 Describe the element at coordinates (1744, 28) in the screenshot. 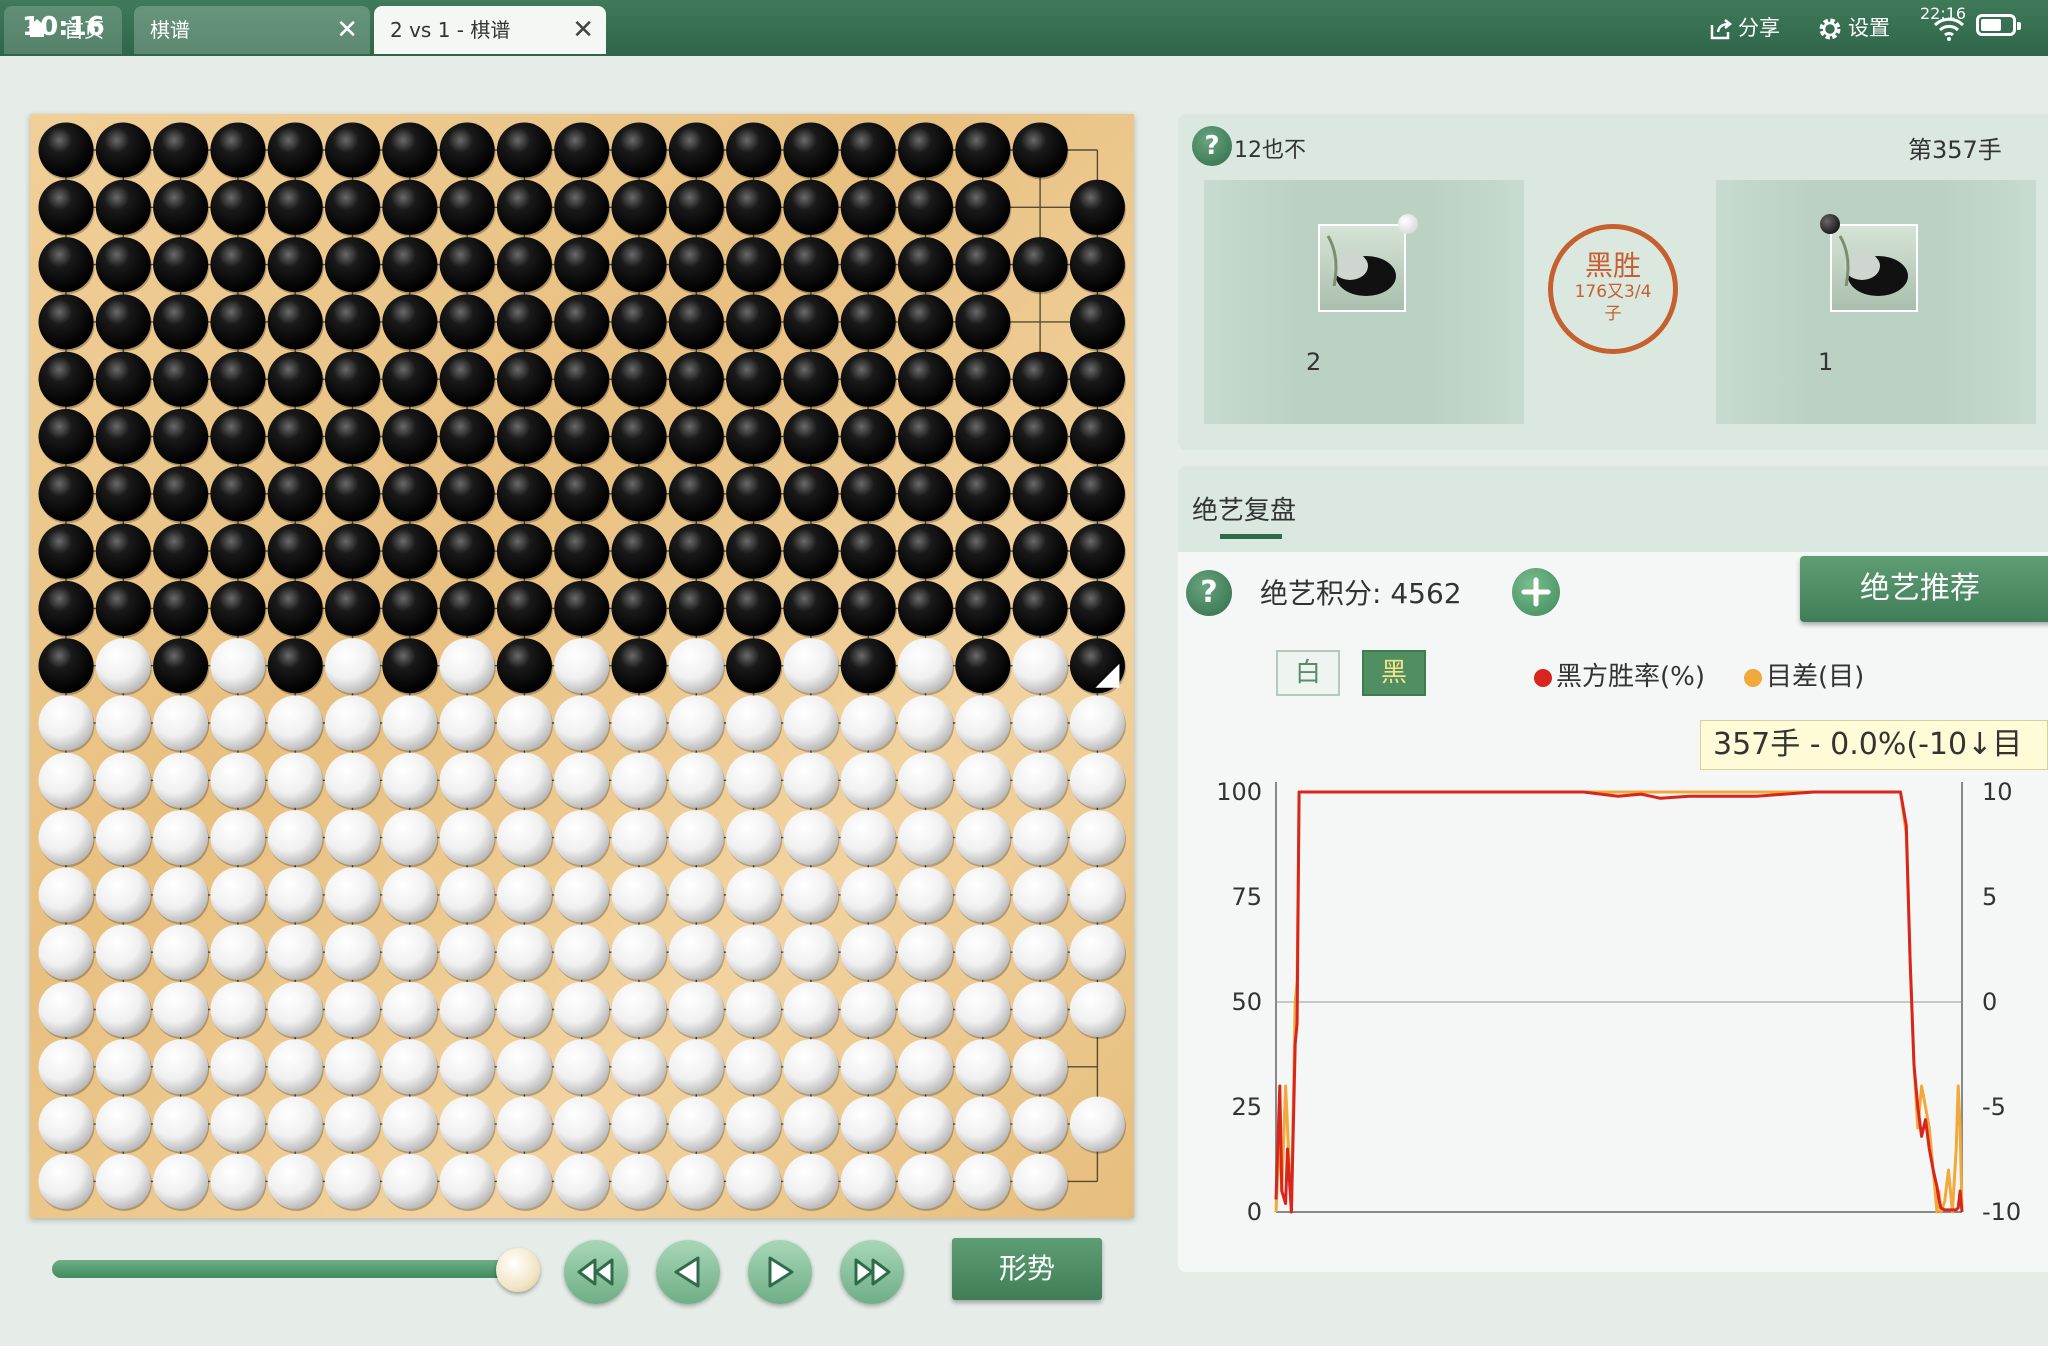

I see `share-button: 分享` at that location.